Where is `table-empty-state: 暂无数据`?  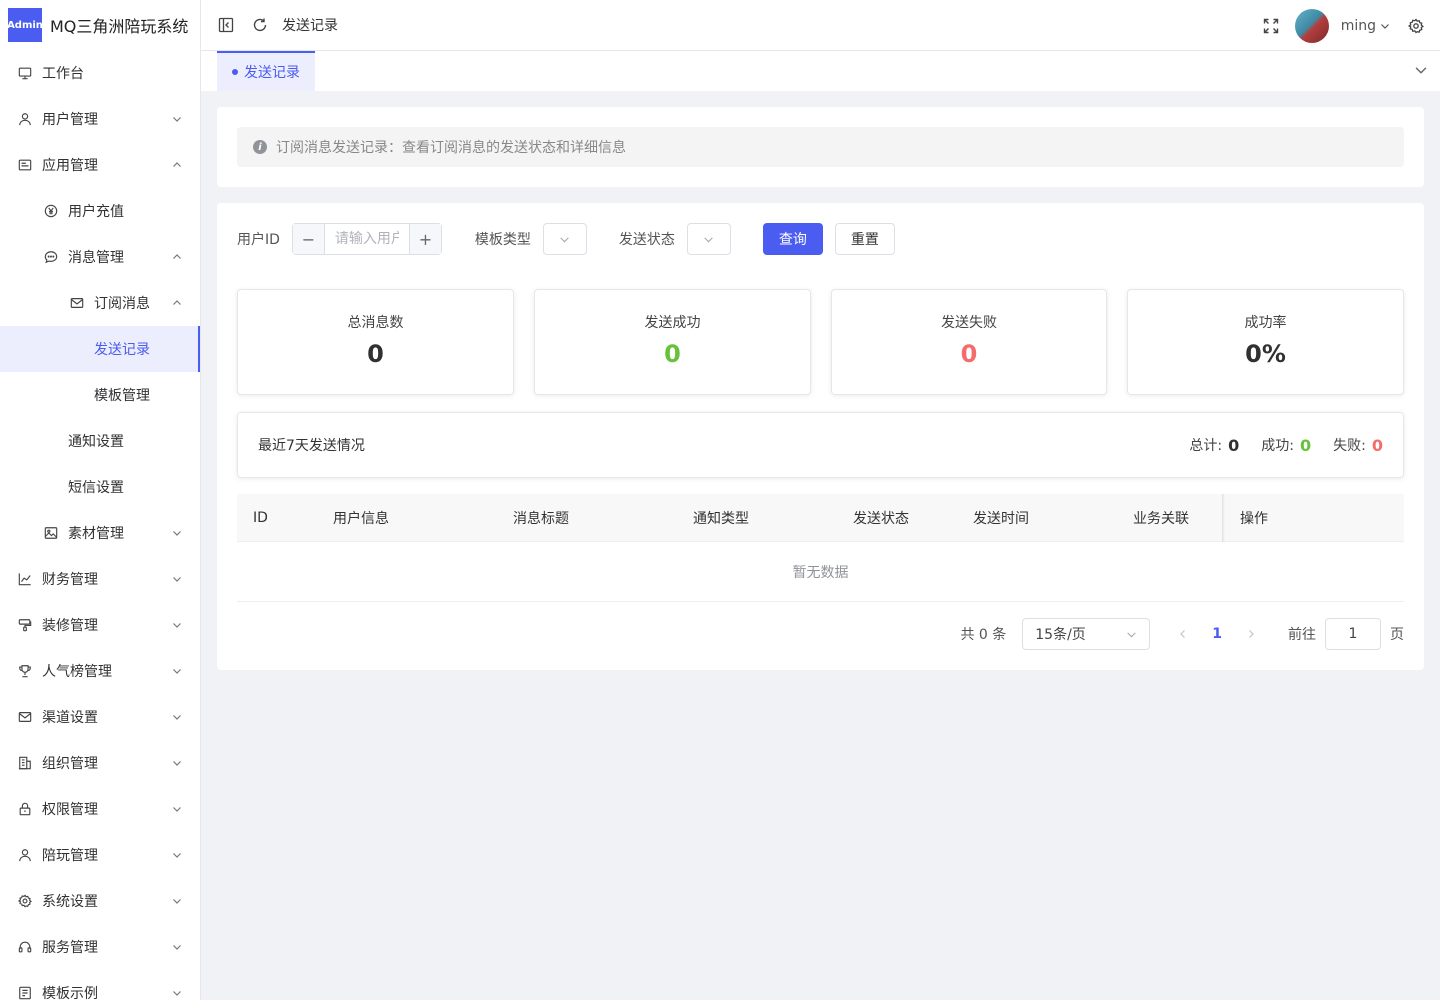 table-empty-state: 暂无数据 is located at coordinates (820, 572).